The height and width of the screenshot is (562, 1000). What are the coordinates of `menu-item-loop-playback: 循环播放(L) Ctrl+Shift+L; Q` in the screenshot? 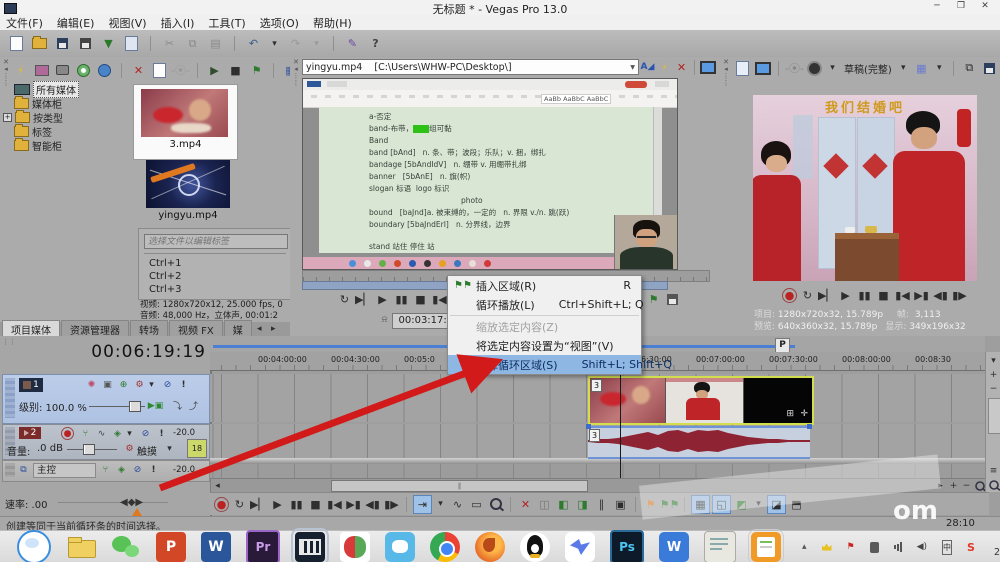 It's located at (546, 304).